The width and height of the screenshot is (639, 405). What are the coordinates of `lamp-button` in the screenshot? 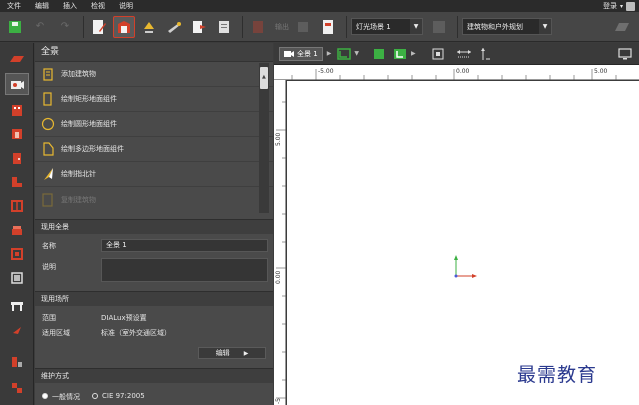 It's located at (149, 27).